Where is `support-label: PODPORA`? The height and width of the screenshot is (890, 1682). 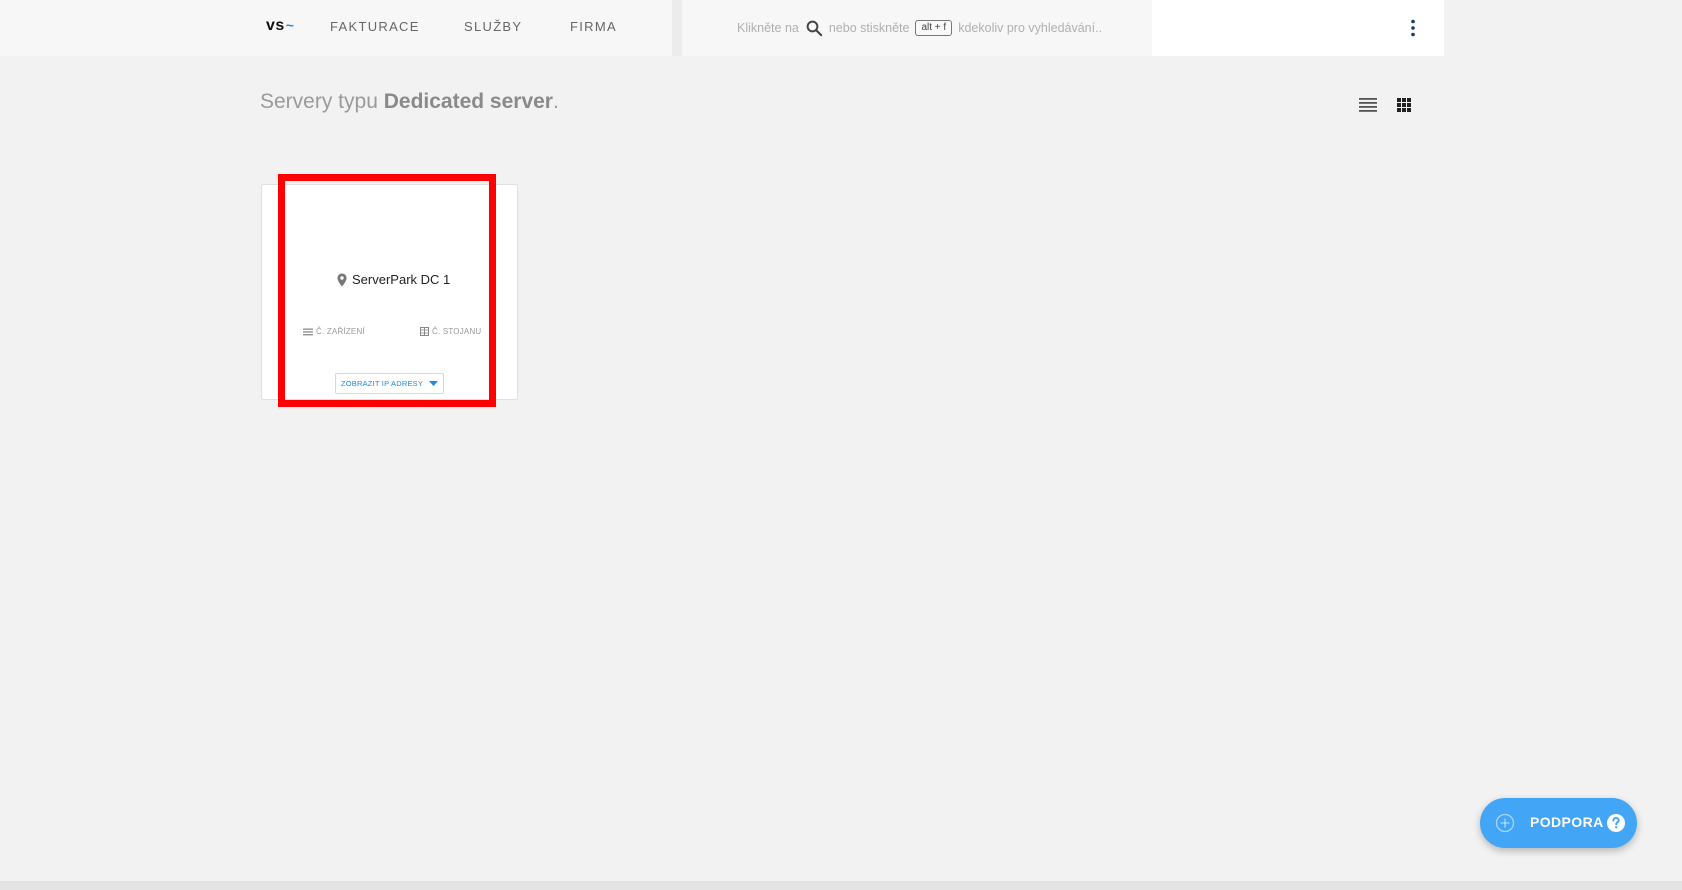 support-label: PODPORA is located at coordinates (1567, 822).